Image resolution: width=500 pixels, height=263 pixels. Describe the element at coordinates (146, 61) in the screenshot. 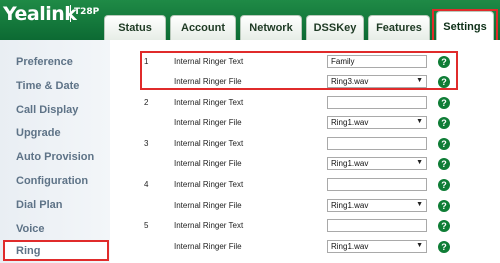

I see `ringer-index: 1` at that location.